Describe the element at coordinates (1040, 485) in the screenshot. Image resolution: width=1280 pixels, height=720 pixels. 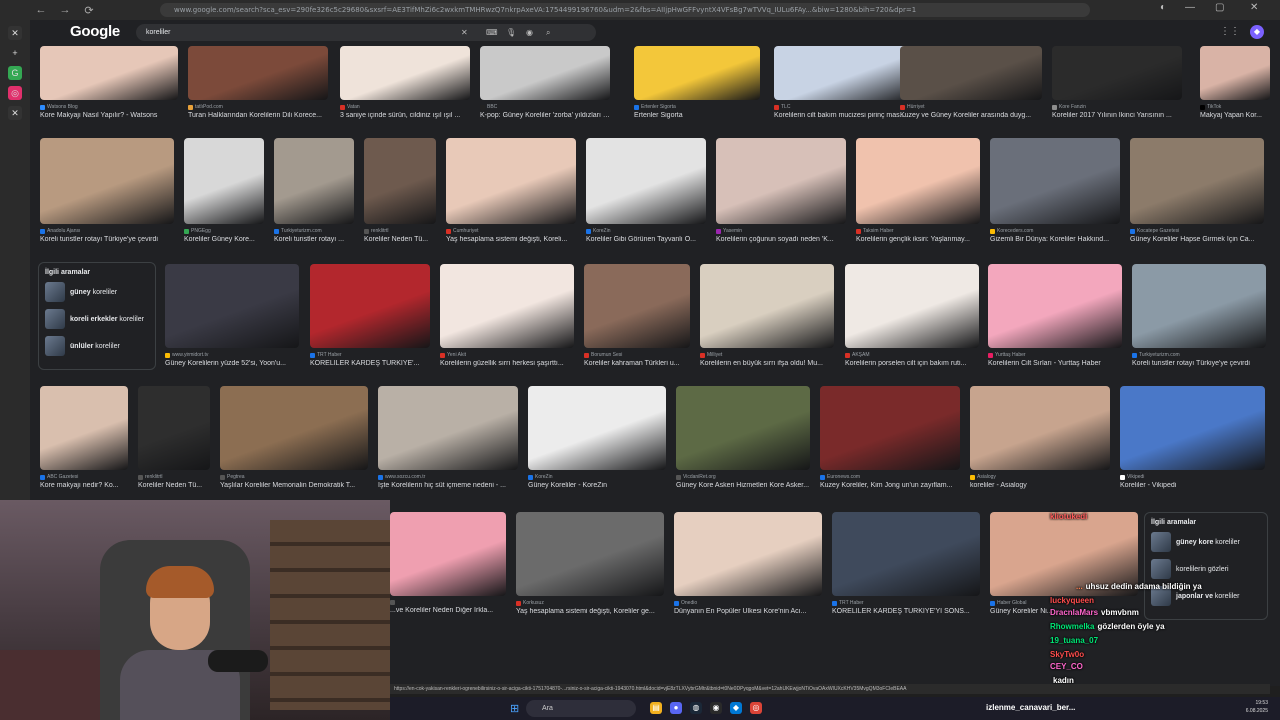
I see `result-caption: koreliler - Asialogy` at that location.